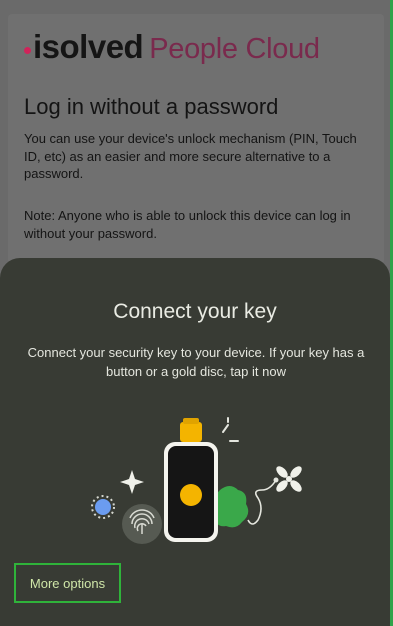  What do you see at coordinates (132, 482) in the screenshot?
I see `sparkle-icon` at bounding box center [132, 482].